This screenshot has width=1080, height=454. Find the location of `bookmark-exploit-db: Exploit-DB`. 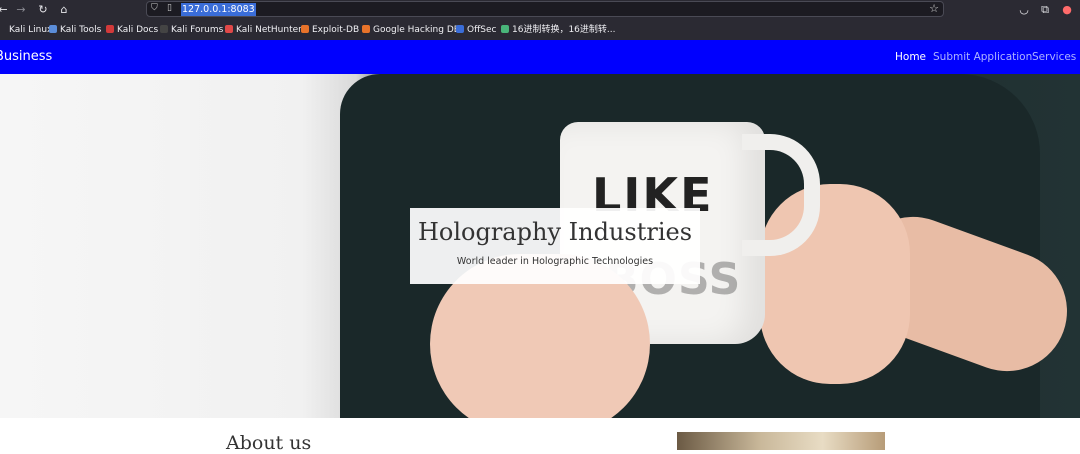

bookmark-exploit-db: Exploit-DB is located at coordinates (330, 30).